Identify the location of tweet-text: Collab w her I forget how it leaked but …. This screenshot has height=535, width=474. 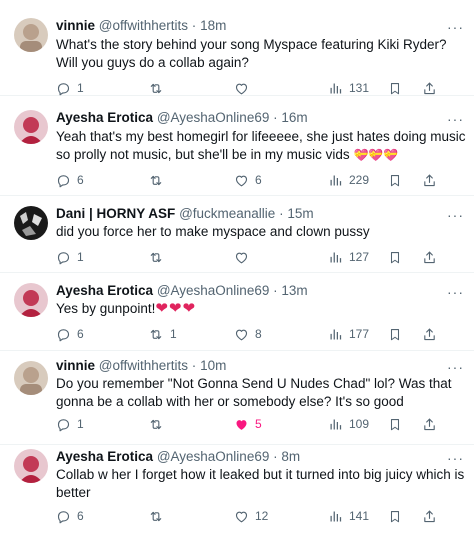
(260, 483).